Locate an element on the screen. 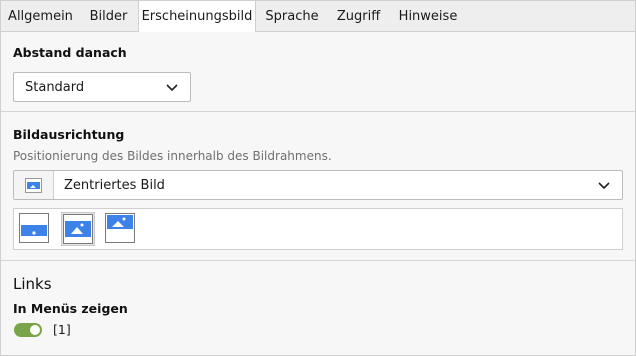 Image resolution: width=636 pixels, height=356 pixels. tab-bilder: Bilder is located at coordinates (108, 16).